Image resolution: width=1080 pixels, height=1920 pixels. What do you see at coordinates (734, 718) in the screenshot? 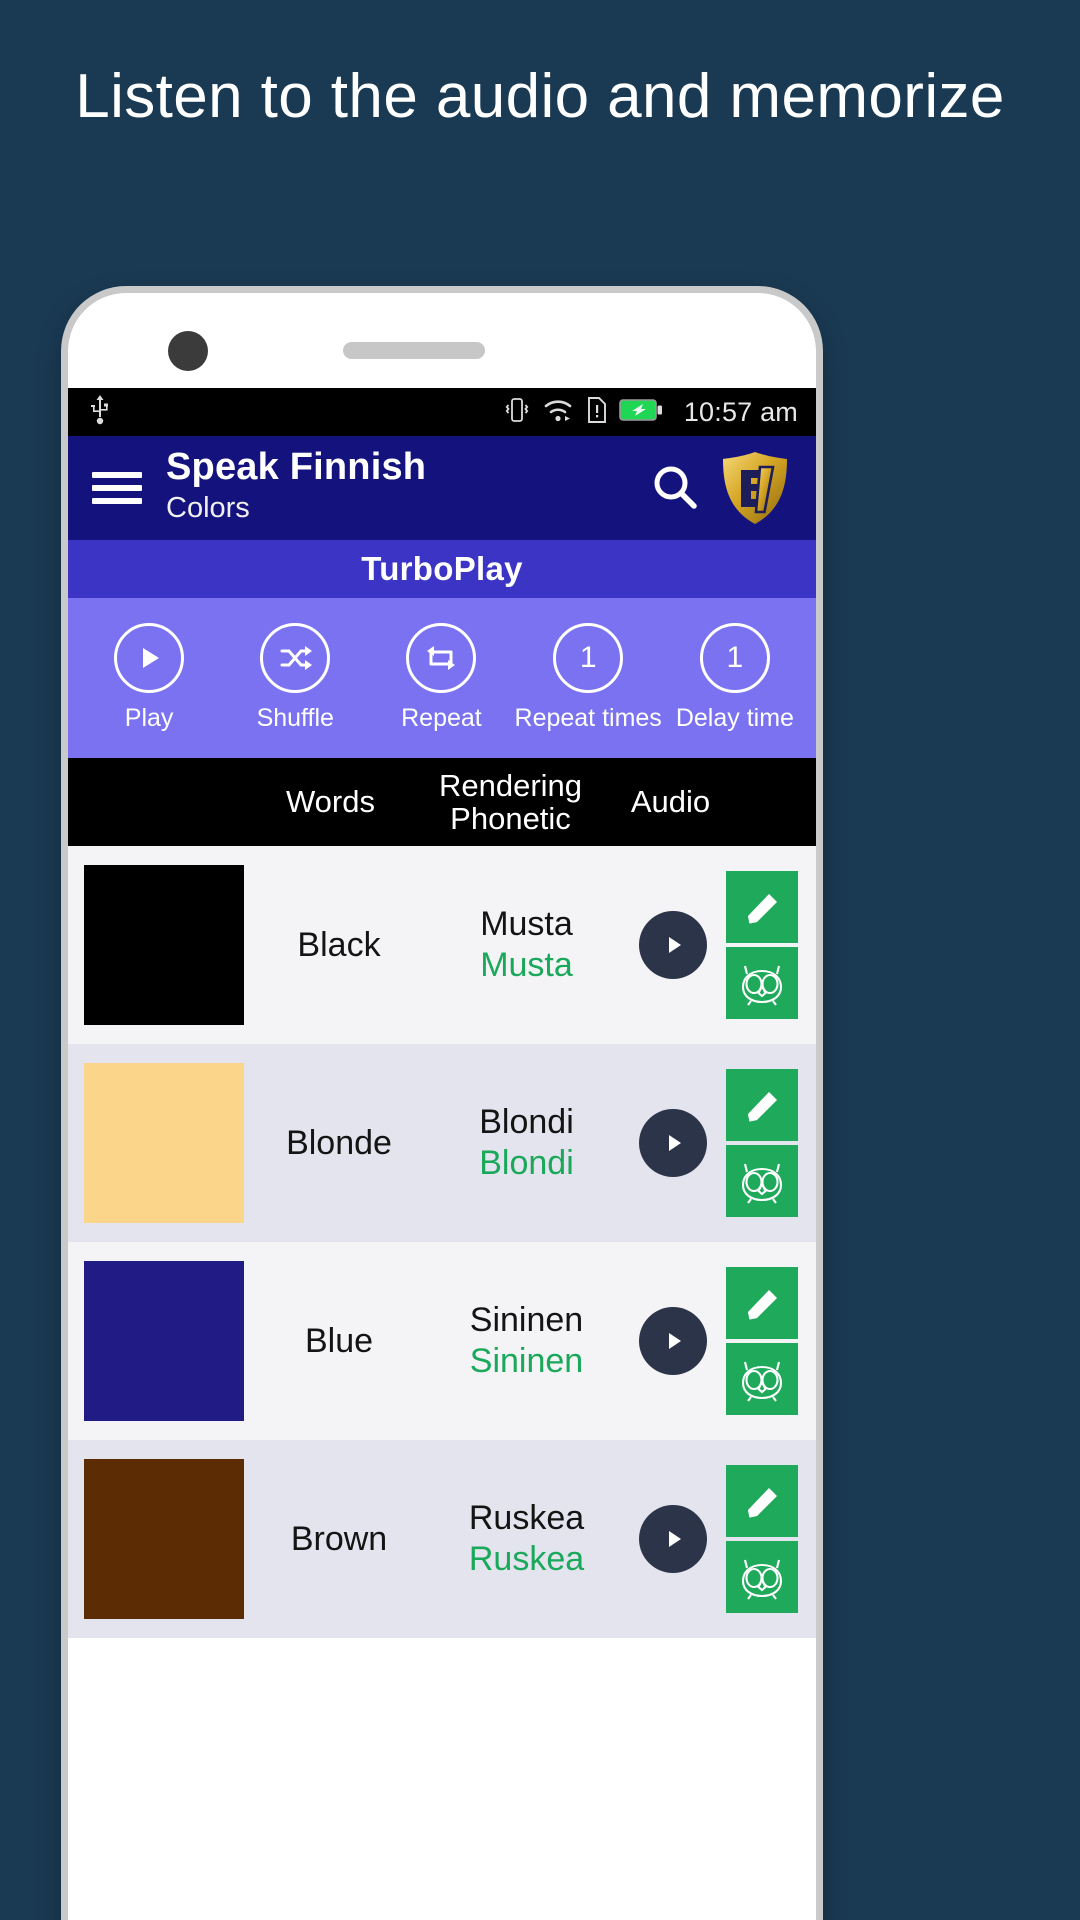
I see `turbo-delay-time-label: Delay time` at bounding box center [734, 718].